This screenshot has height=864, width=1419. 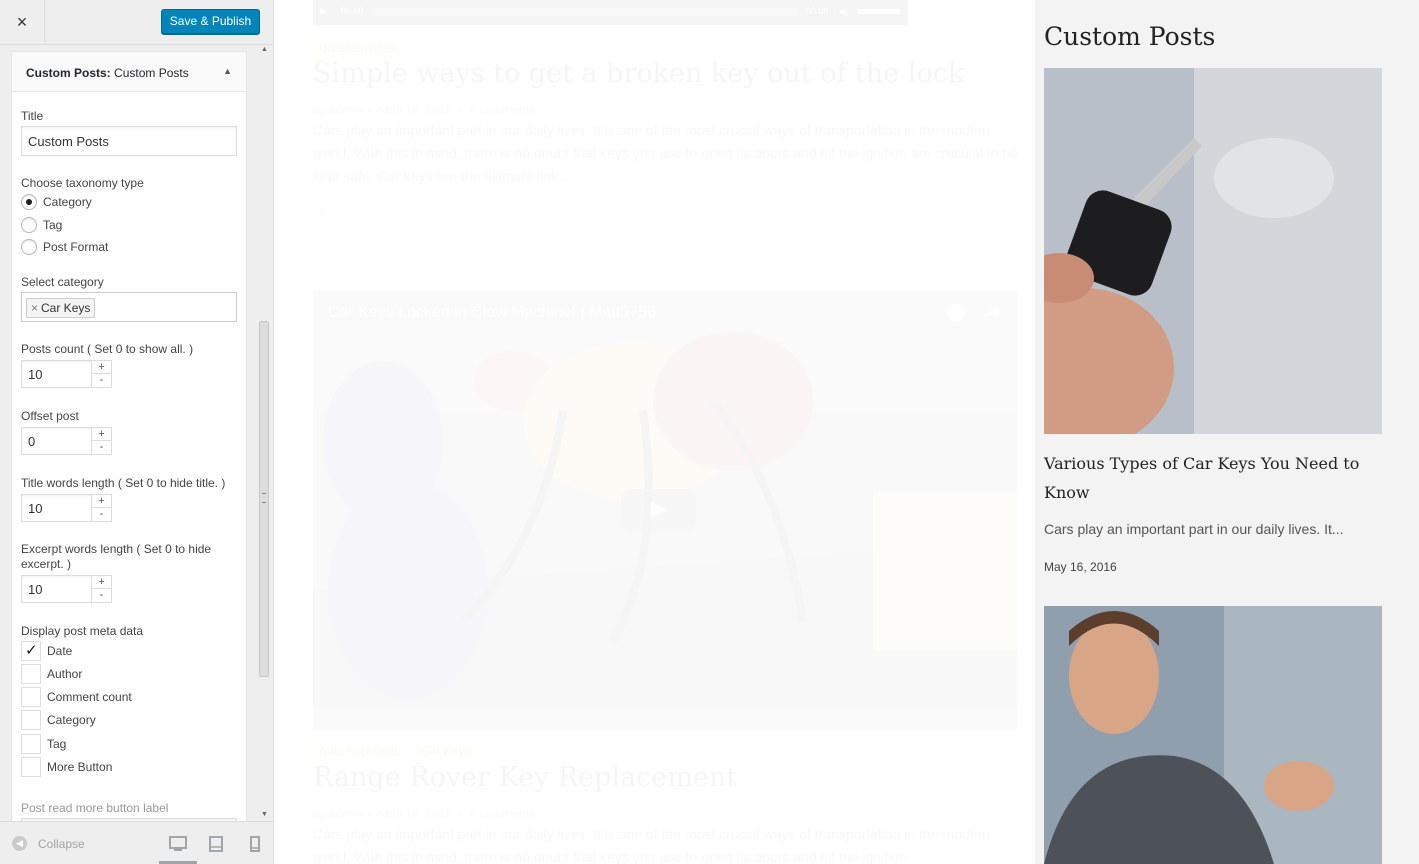 What do you see at coordinates (879, 11) in the screenshot?
I see `volume-slider` at bounding box center [879, 11].